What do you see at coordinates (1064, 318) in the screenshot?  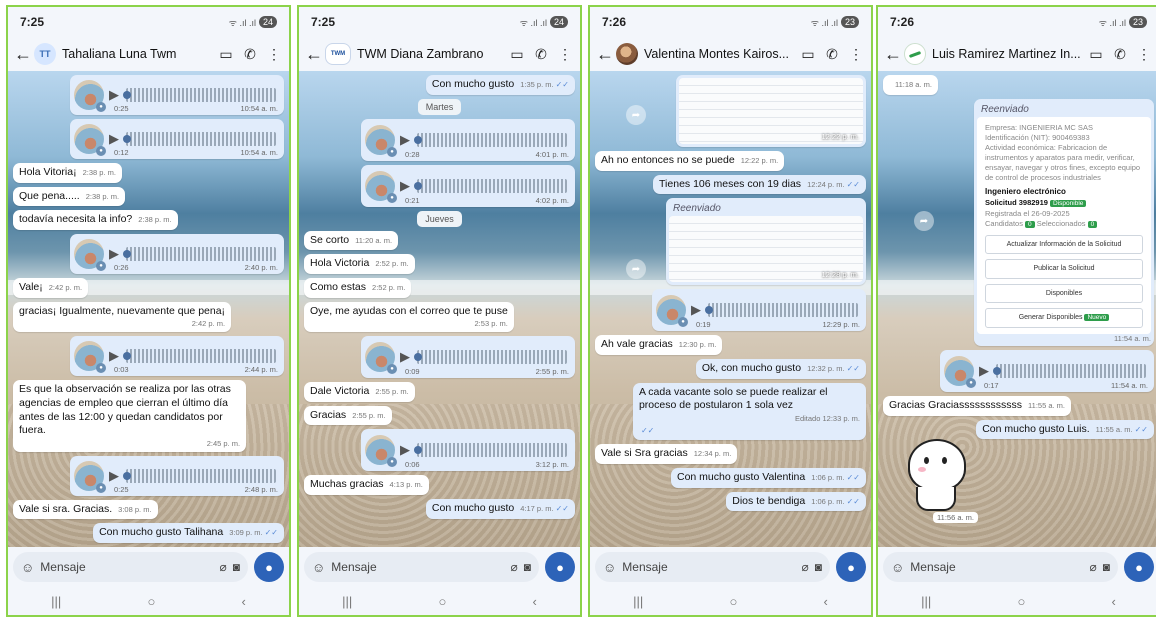 I see `card-button: Generar Disponibles Nuevo` at bounding box center [1064, 318].